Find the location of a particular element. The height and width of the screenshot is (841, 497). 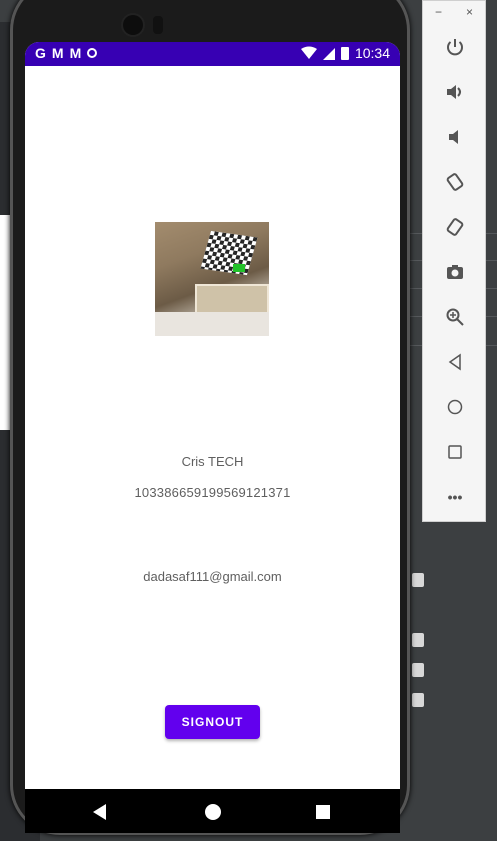

photo-wall is located at coordinates (212, 324).